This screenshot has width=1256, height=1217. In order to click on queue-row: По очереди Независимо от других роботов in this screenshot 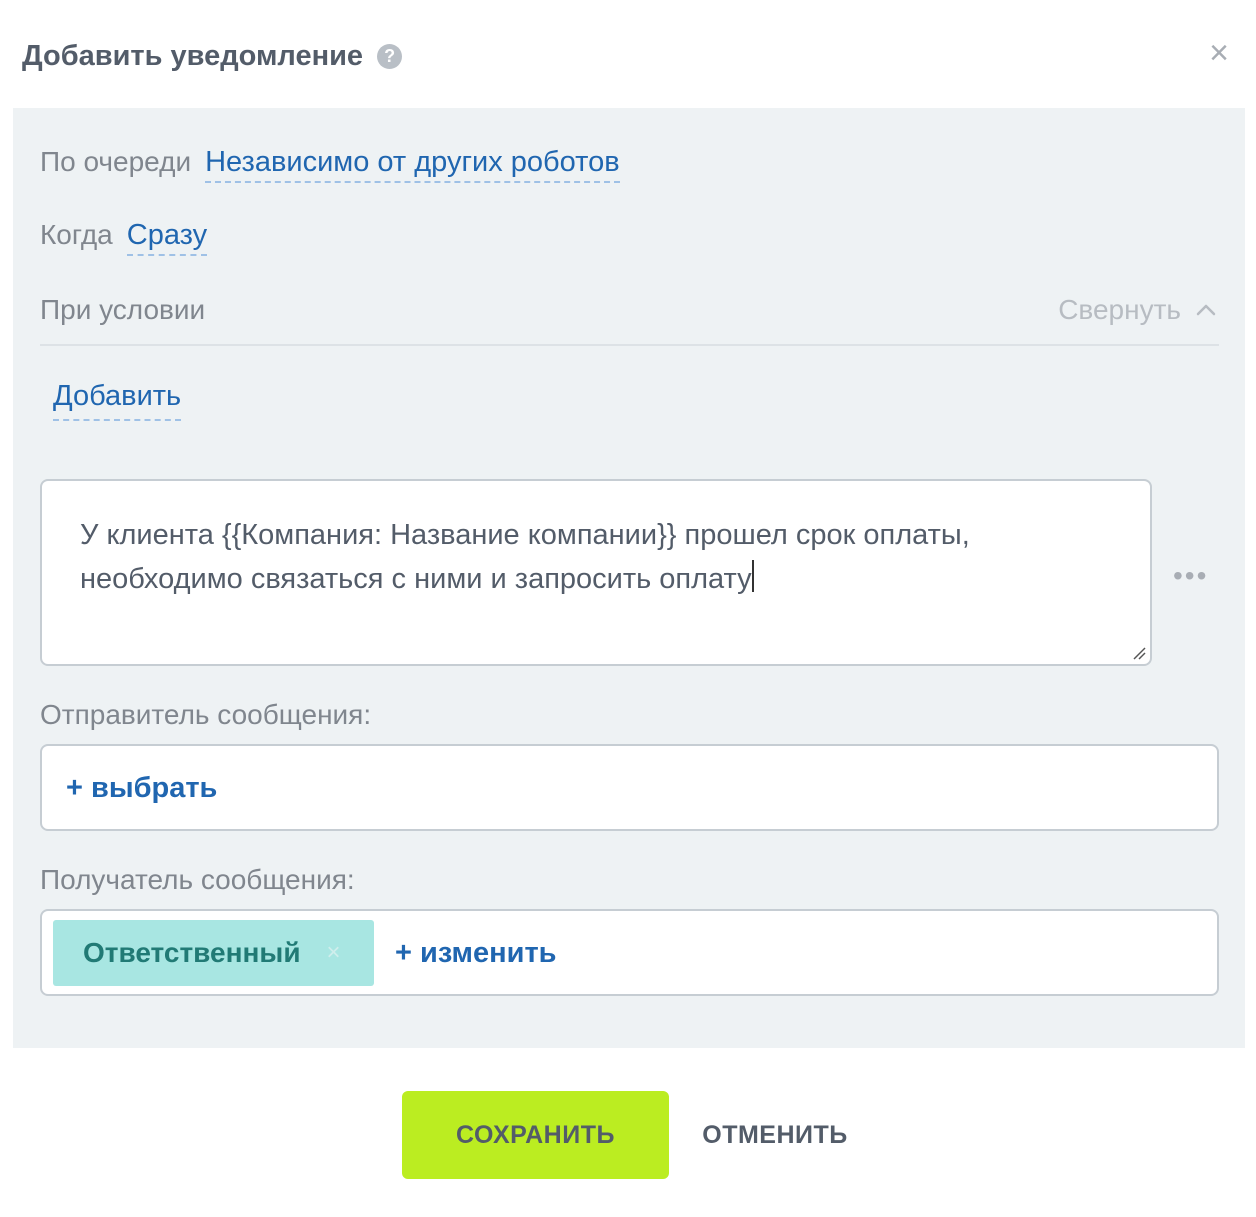, I will do `click(330, 164)`.